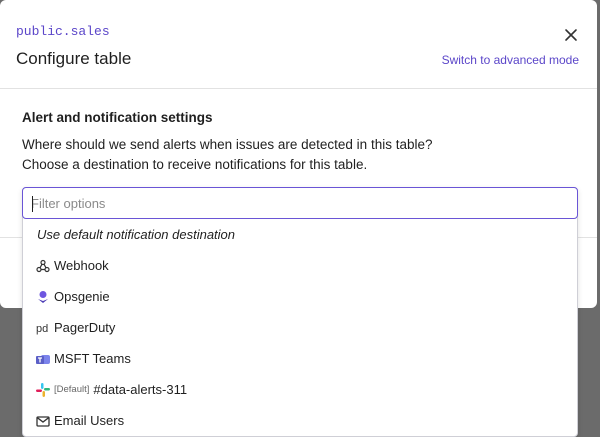 Image resolution: width=600 pixels, height=437 pixels. I want to click on schema-name: public.sales, so click(63, 31).